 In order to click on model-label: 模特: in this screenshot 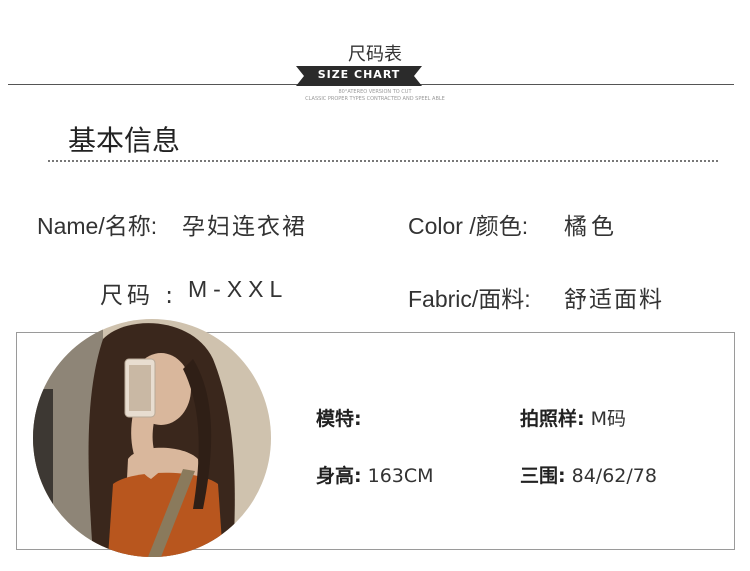, I will do `click(339, 419)`.